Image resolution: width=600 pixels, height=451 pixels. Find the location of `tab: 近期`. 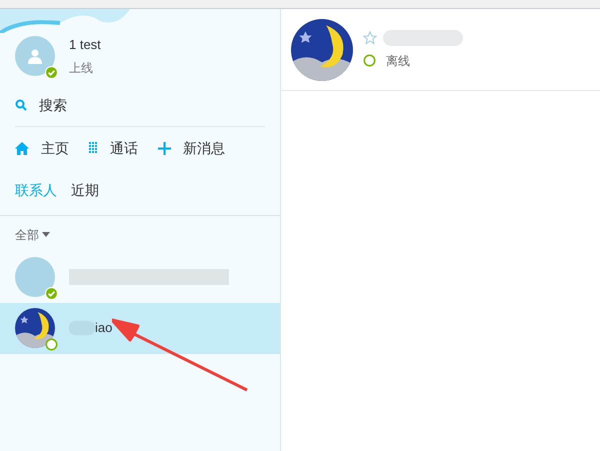

tab: 近期 is located at coordinates (85, 190).